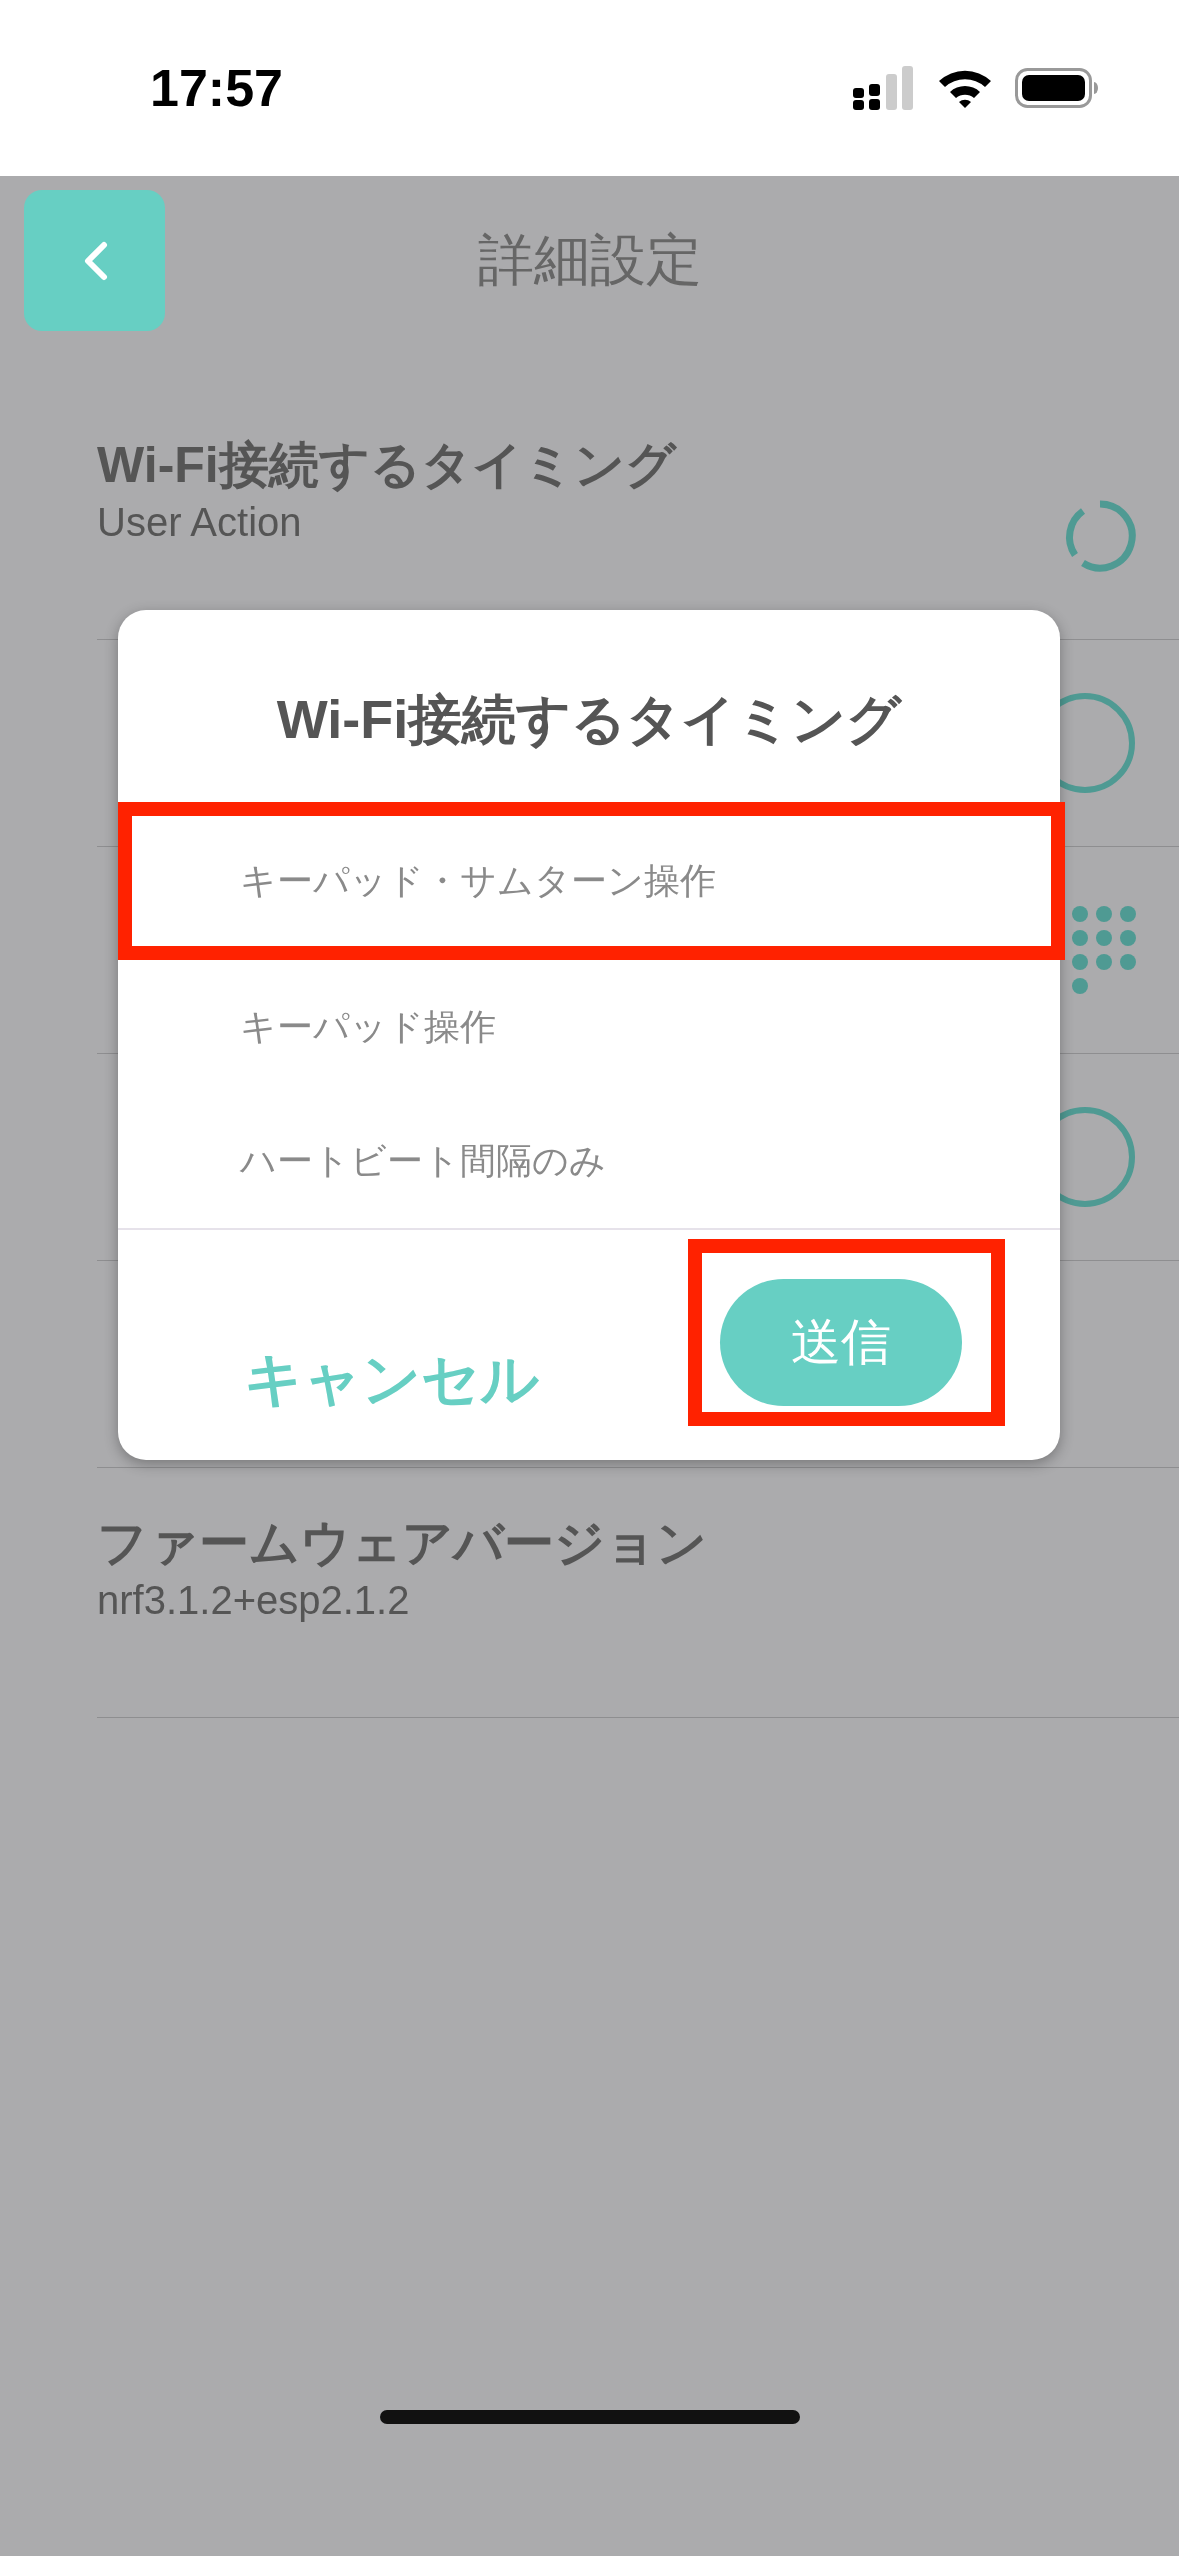 The width and height of the screenshot is (1179, 2556). Describe the element at coordinates (253, 1600) in the screenshot. I see `setting-value: nrf3.1.2+esp2.1.2` at that location.